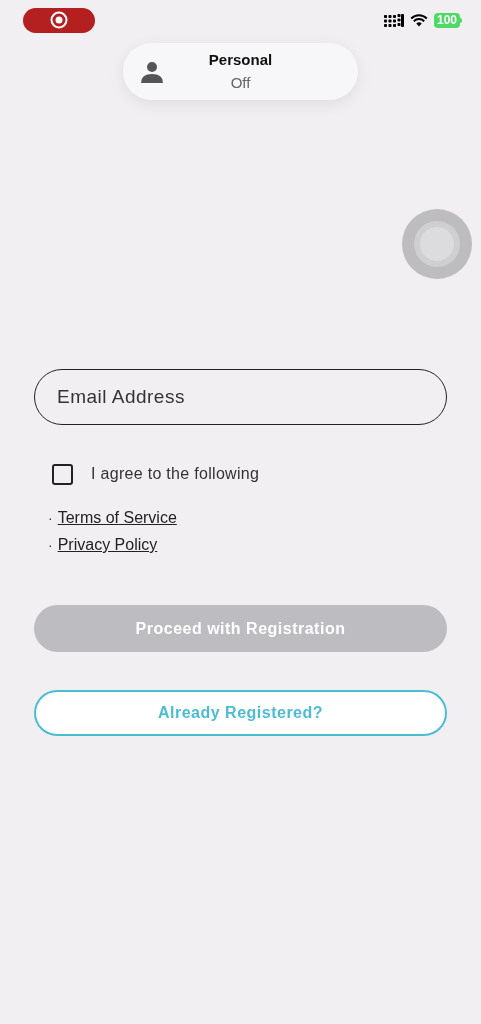 The height and width of the screenshot is (1024, 481). I want to click on record-icon, so click(59, 20).